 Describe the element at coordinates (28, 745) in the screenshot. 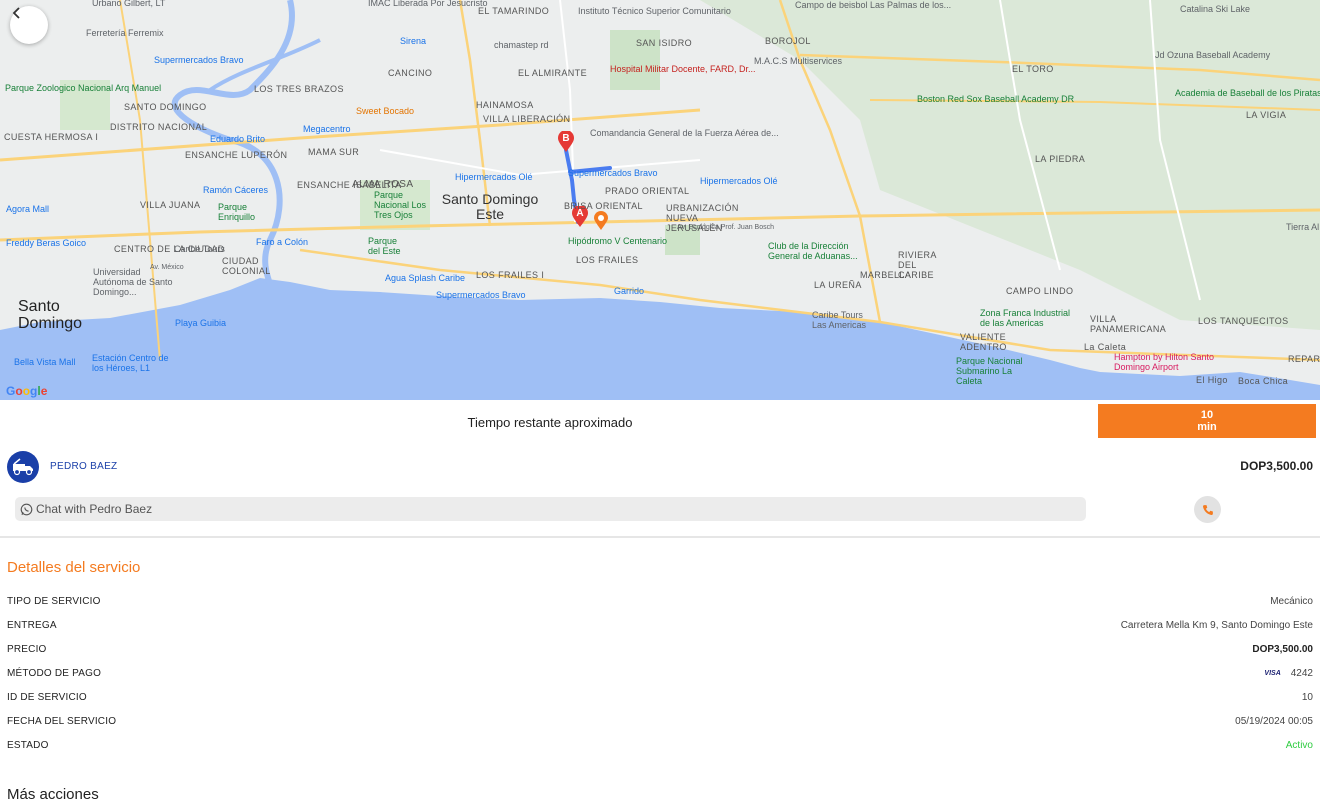

I see `detail-key: ESTADO` at that location.